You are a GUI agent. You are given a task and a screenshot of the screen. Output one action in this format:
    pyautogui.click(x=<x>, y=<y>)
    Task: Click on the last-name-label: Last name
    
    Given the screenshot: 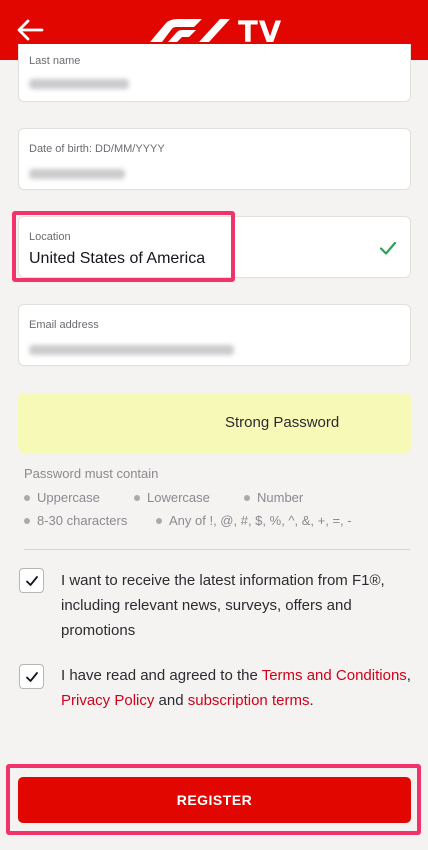 What is the action you would take?
    pyautogui.click(x=55, y=61)
    